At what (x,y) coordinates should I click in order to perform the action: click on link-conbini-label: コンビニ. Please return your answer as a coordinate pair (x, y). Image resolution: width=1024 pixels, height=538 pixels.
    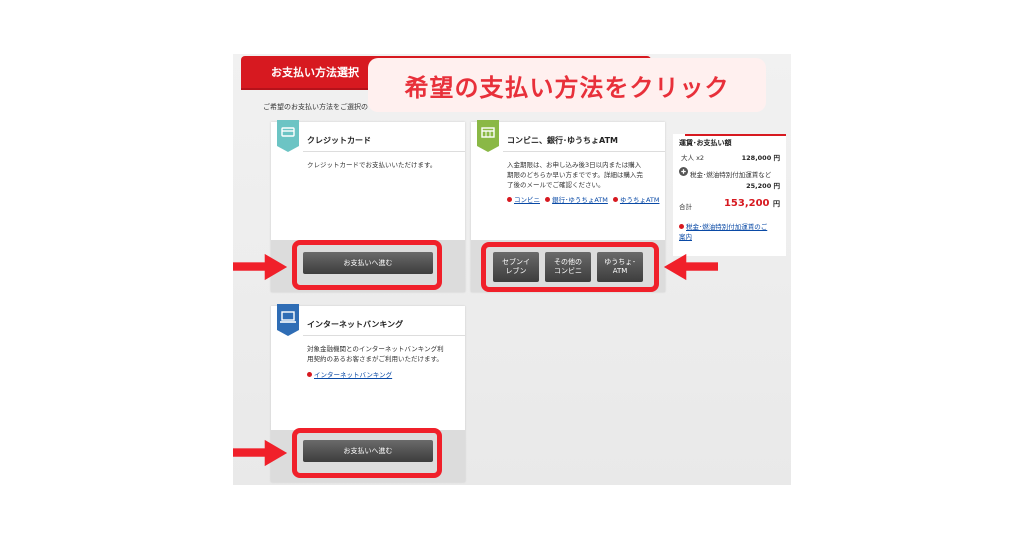
    Looking at the image, I should click on (527, 200).